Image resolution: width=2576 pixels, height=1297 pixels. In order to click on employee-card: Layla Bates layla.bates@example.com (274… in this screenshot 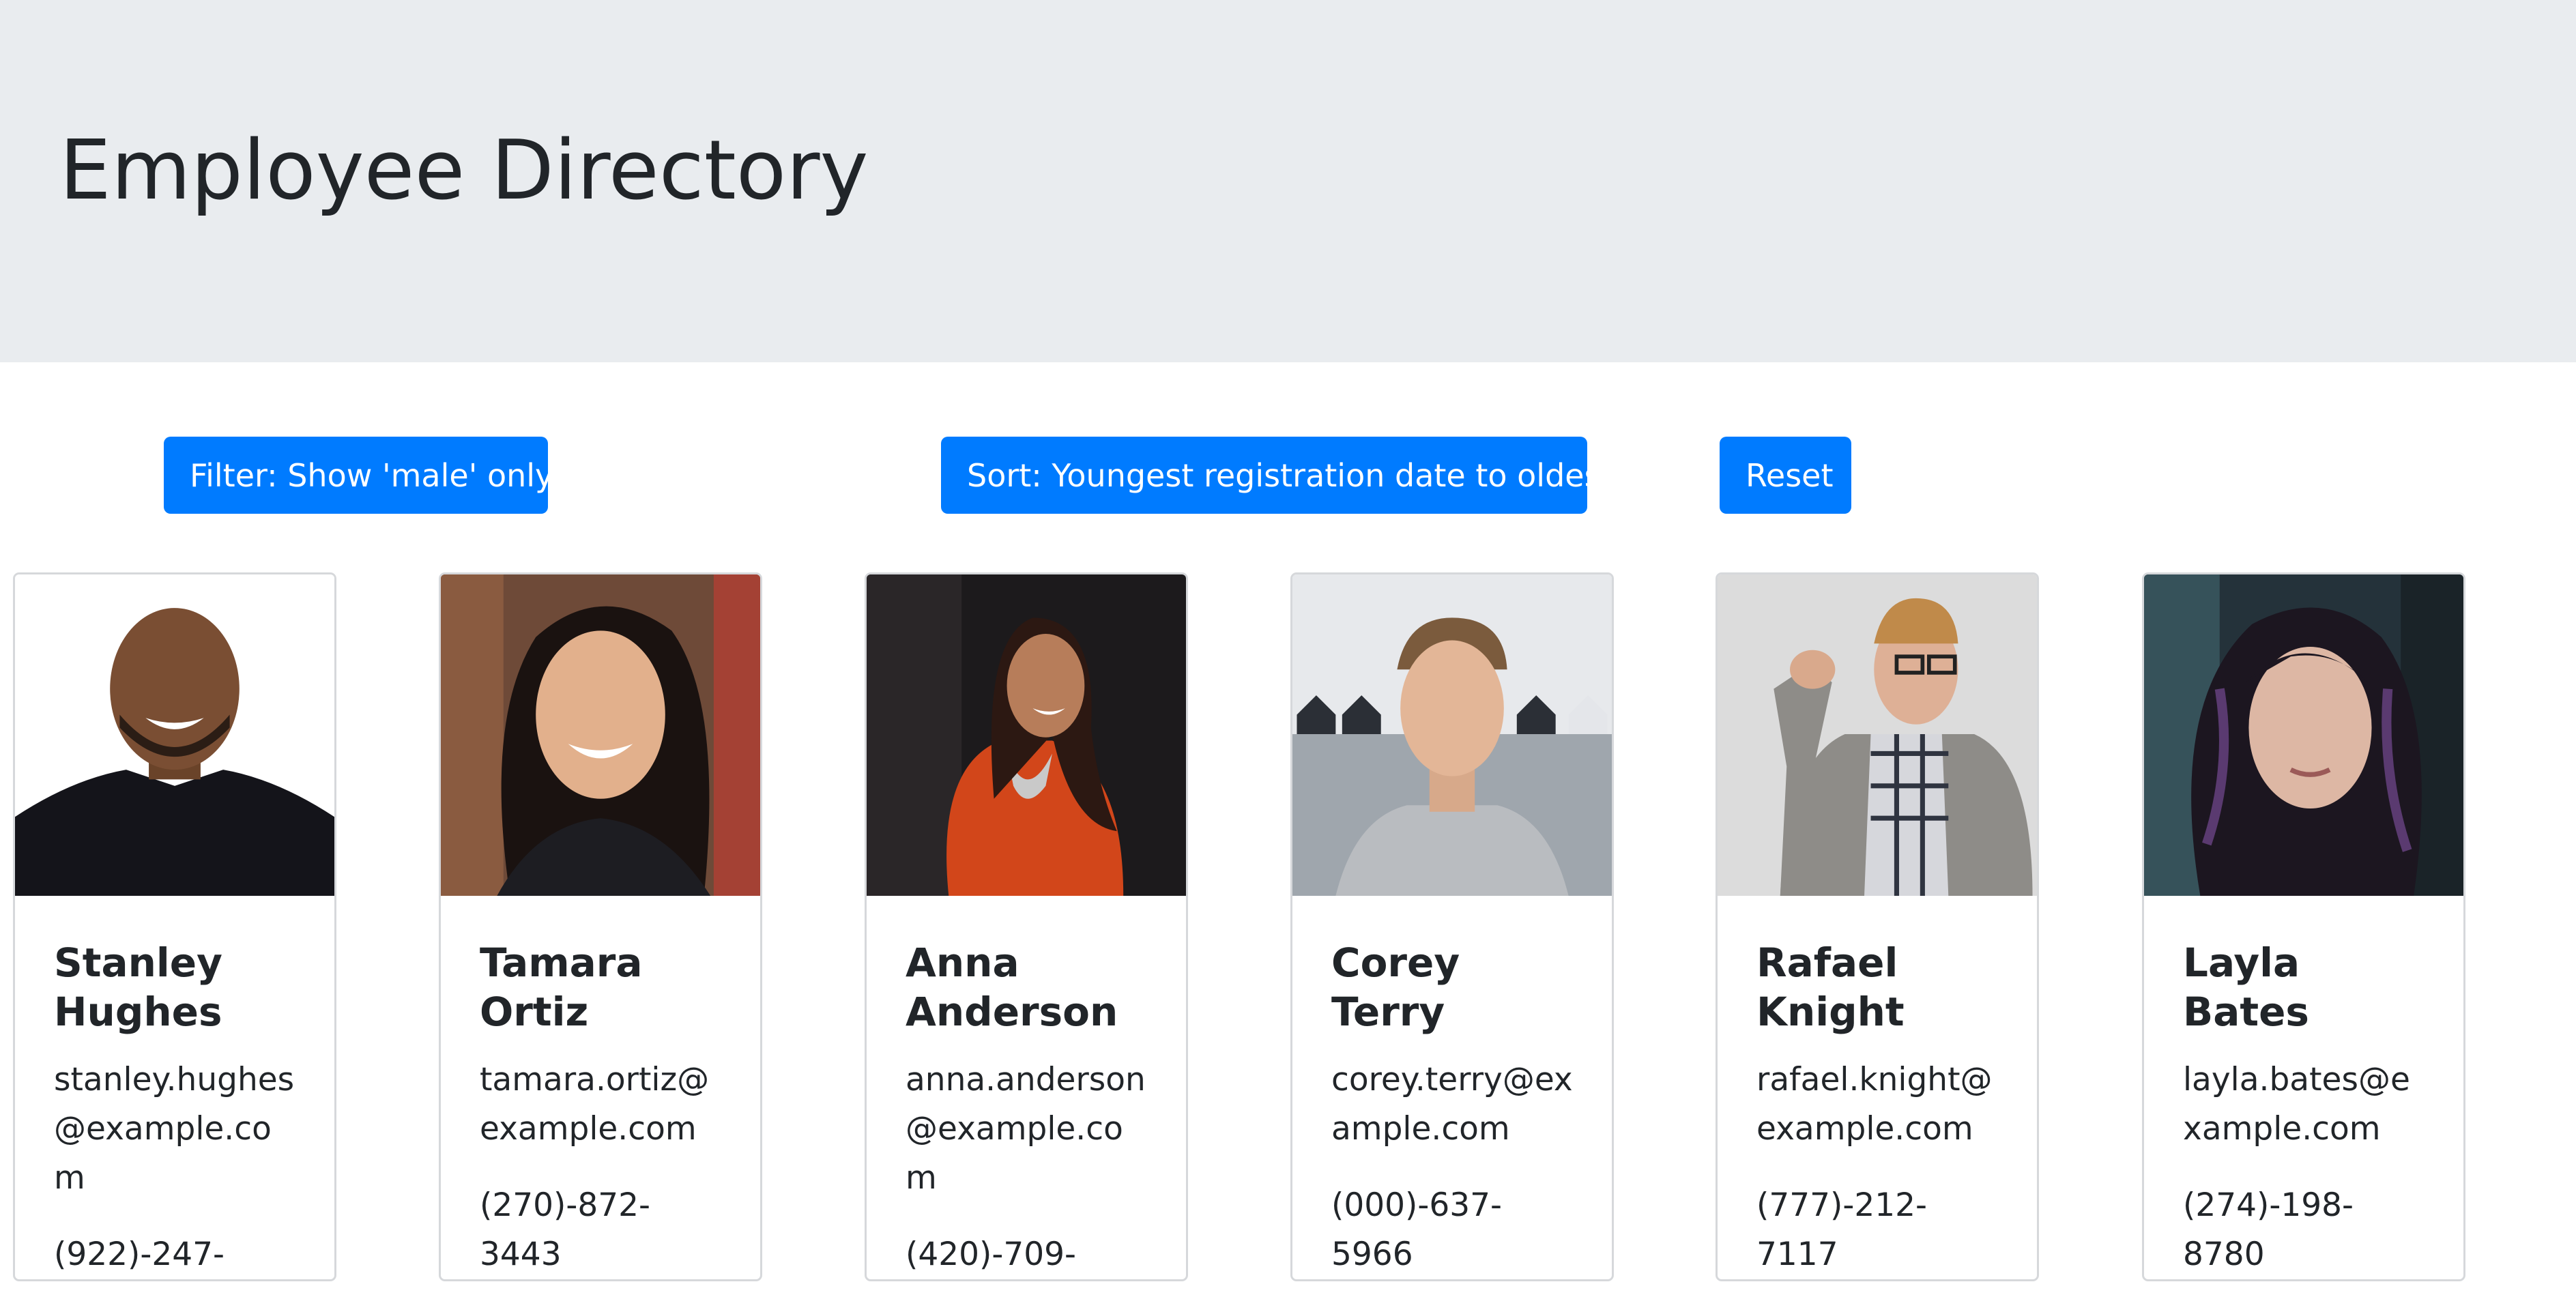, I will do `click(2303, 926)`.